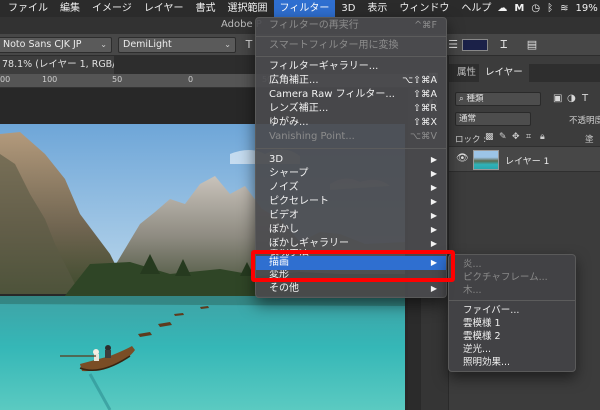  I want to click on menu-layer: レイヤー, so click(164, 8).